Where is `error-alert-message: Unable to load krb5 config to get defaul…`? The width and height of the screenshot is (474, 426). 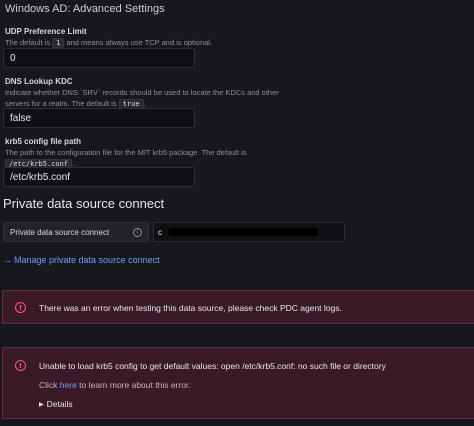 error-alert-message: Unable to load krb5 config to get defaul… is located at coordinates (212, 366).